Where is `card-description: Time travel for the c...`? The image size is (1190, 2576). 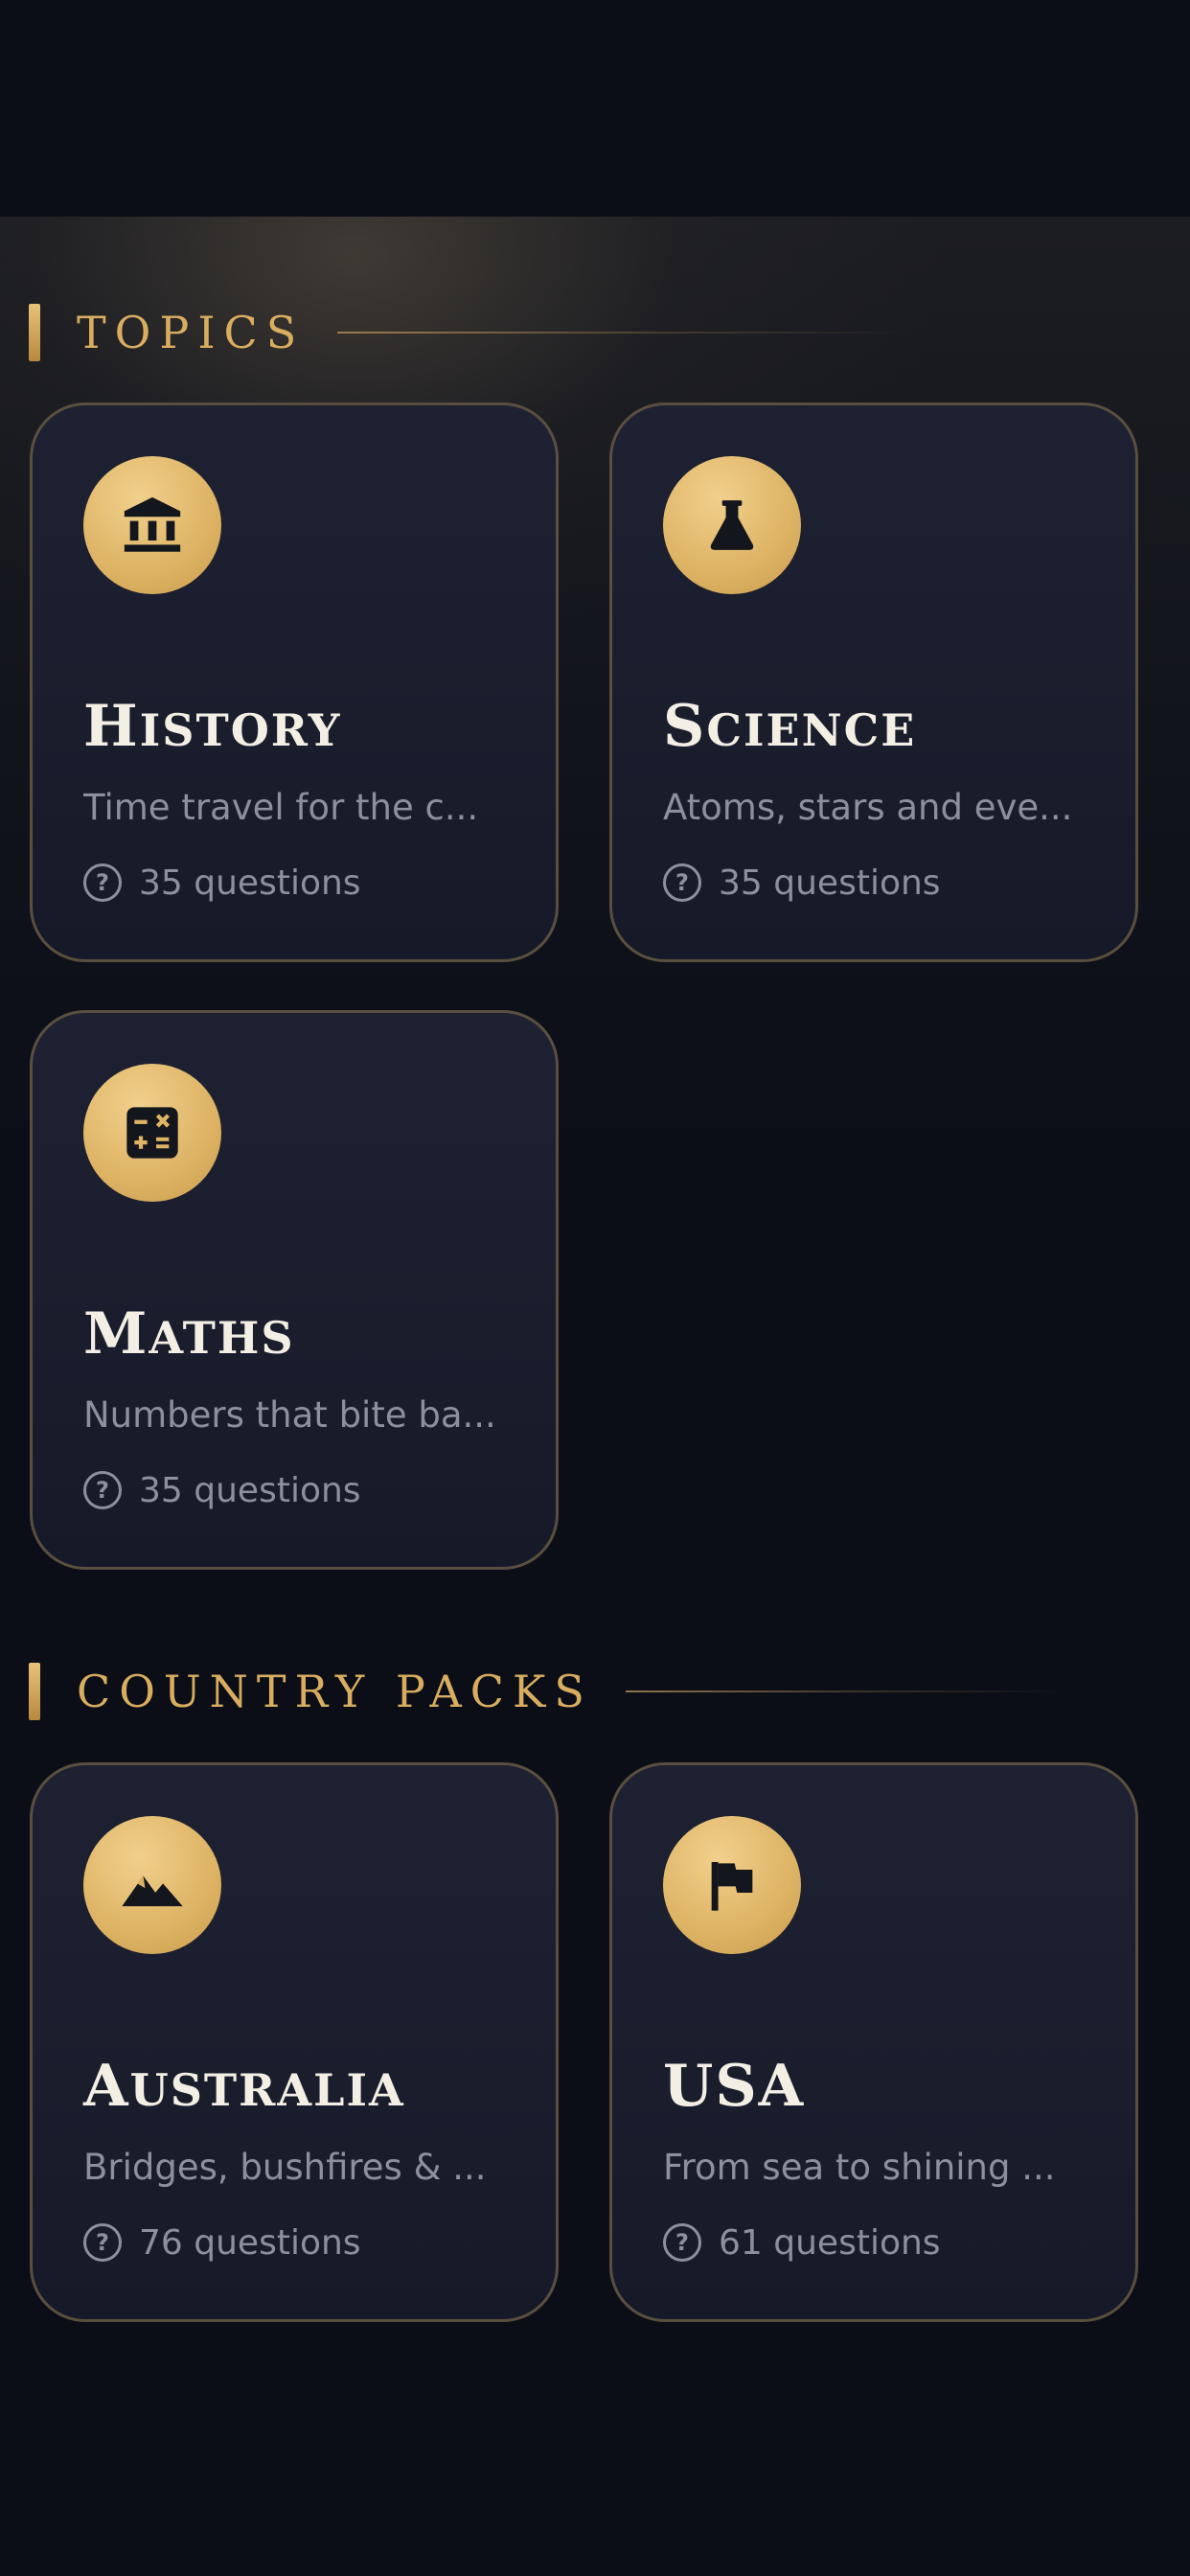 card-description: Time travel for the c... is located at coordinates (281, 807).